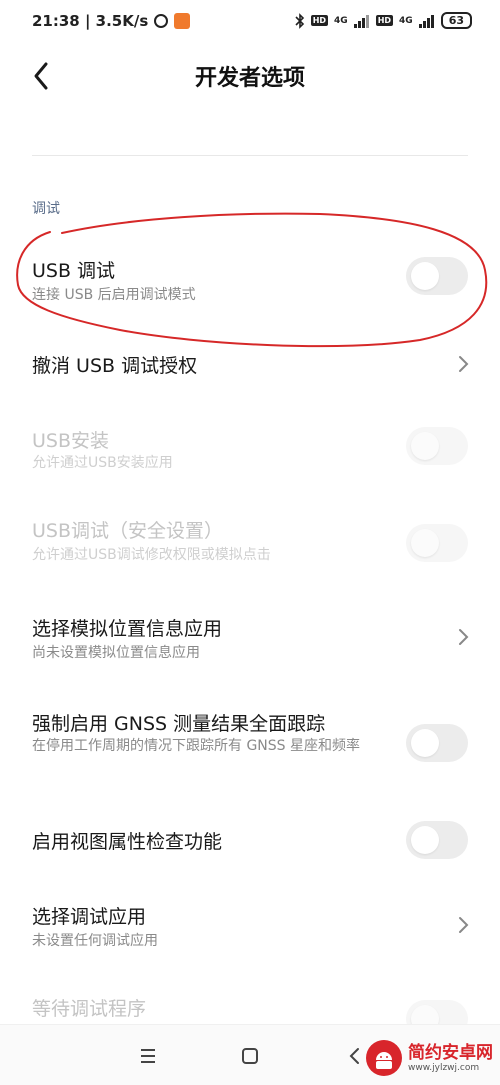  Describe the element at coordinates (341, 20) in the screenshot. I see `network-type-1: 4G` at that location.